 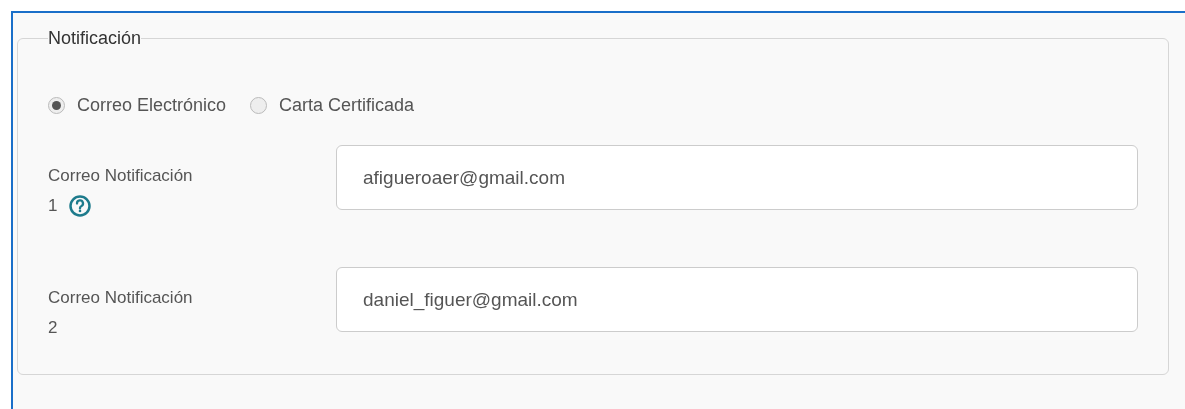 What do you see at coordinates (152, 105) in the screenshot?
I see `radio-label: Correo Electrónico` at bounding box center [152, 105].